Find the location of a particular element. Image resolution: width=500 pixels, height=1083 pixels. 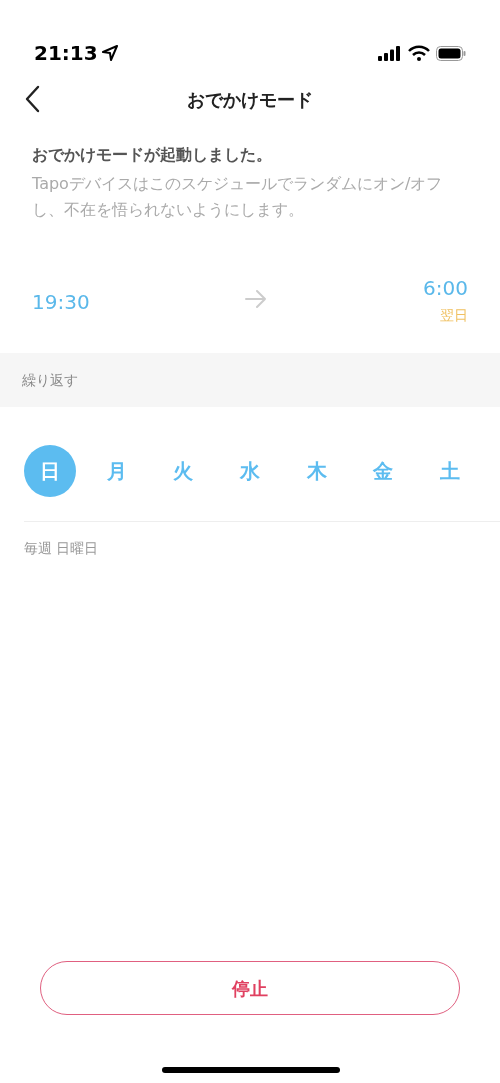

battery-icon is located at coordinates (451, 53).